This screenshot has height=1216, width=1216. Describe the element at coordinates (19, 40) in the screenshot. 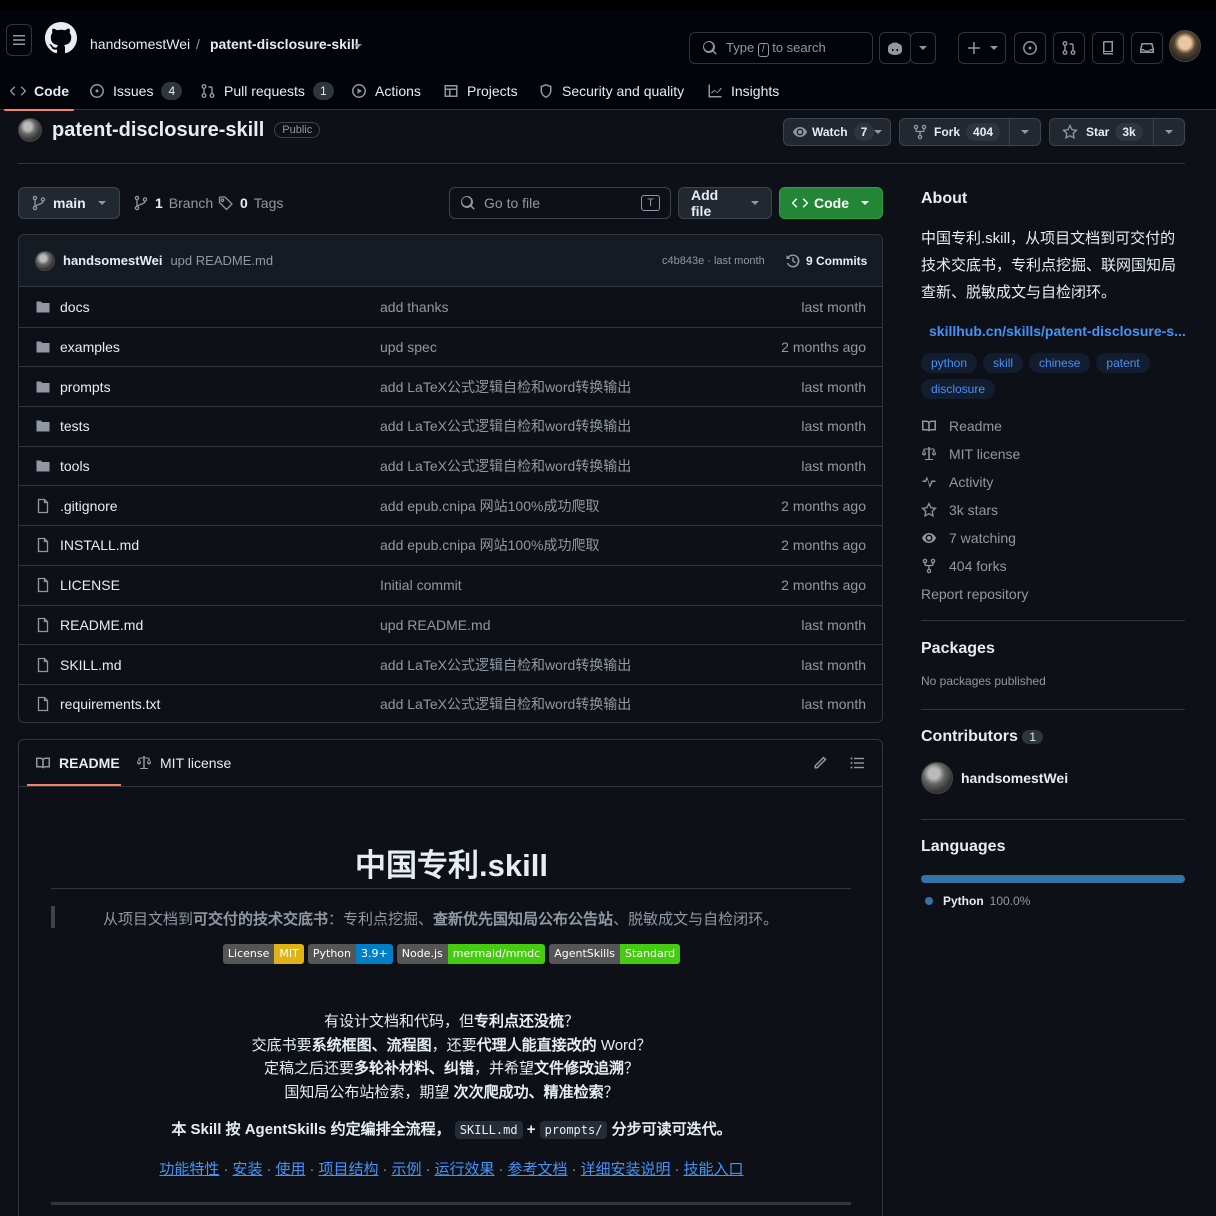

I see `menu-button` at that location.